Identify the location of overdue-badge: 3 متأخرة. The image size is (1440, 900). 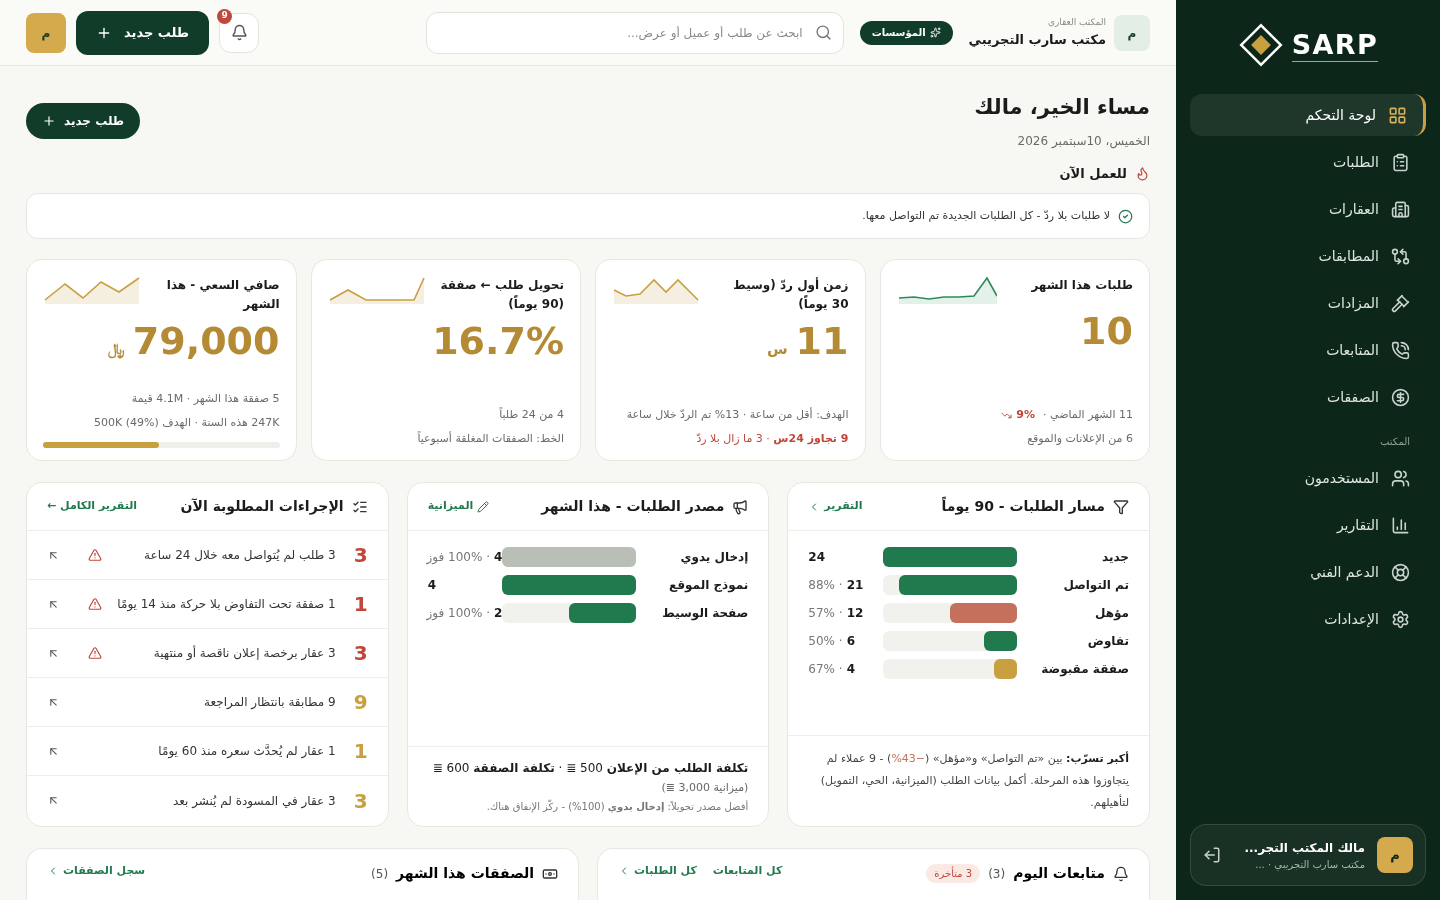
(953, 873).